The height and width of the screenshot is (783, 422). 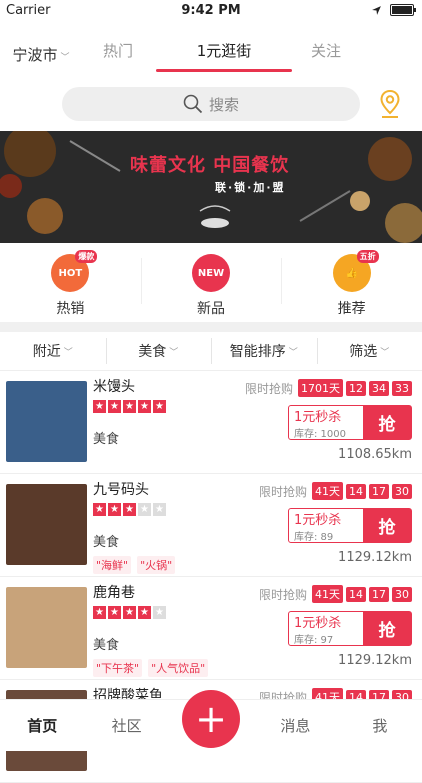 I want to click on new-icon: NEW, so click(x=211, y=273).